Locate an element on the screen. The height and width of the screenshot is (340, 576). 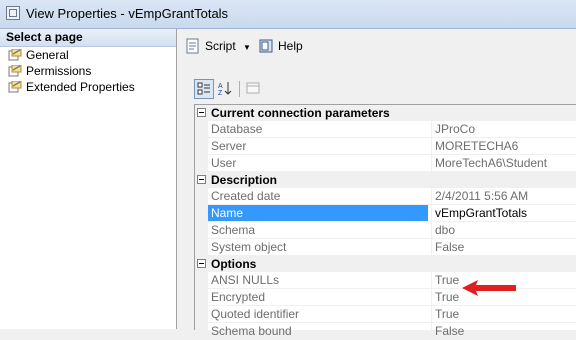
categorized-icon is located at coordinates (203, 88).